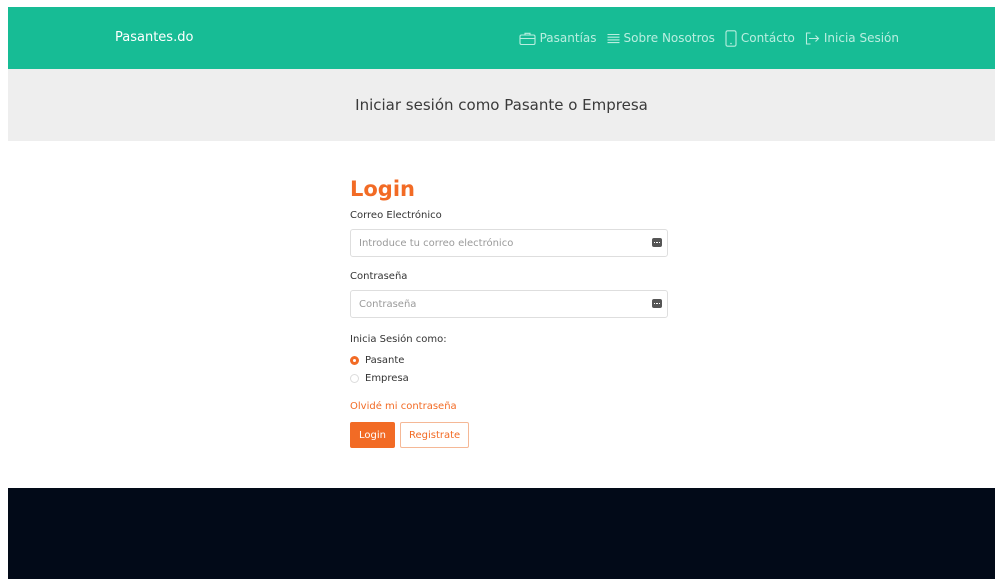  I want to click on password-label: Contraseña, so click(379, 276).